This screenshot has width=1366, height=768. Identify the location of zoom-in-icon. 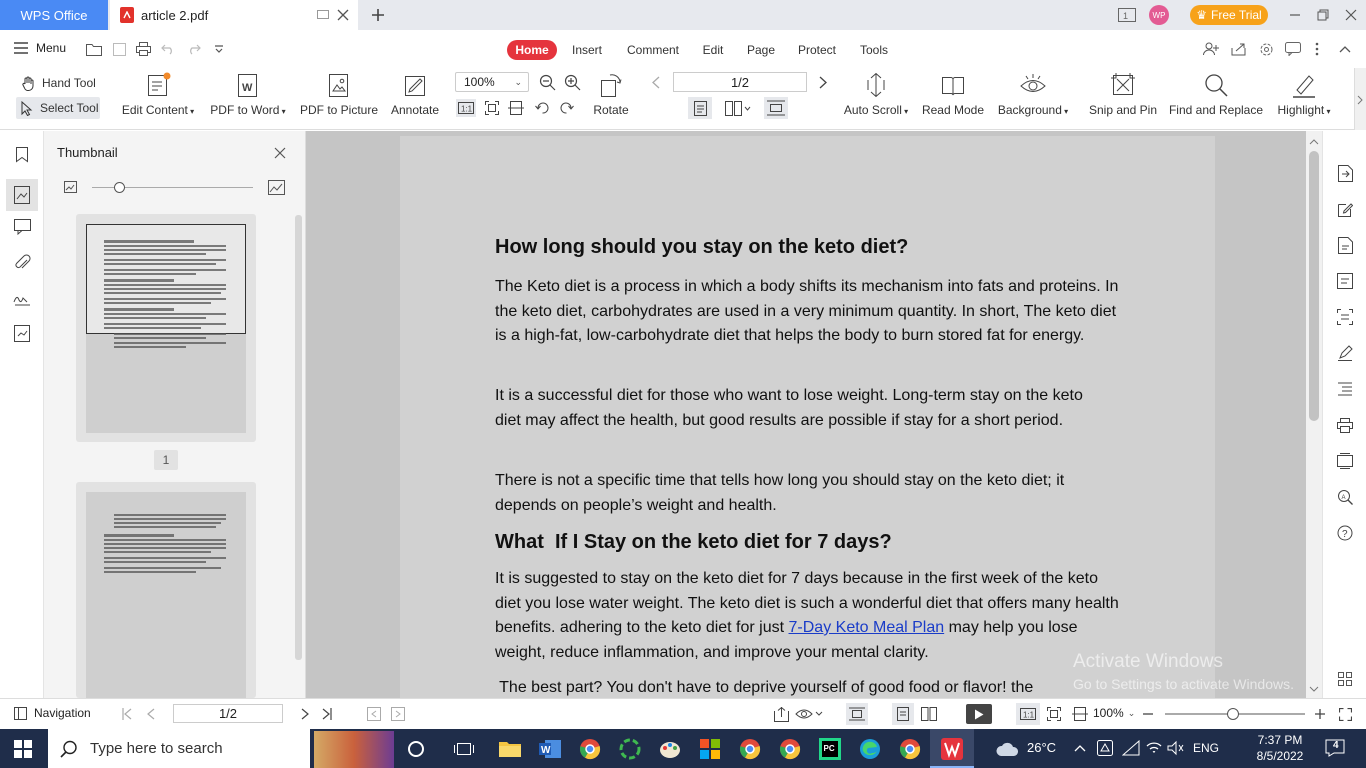
(572, 82).